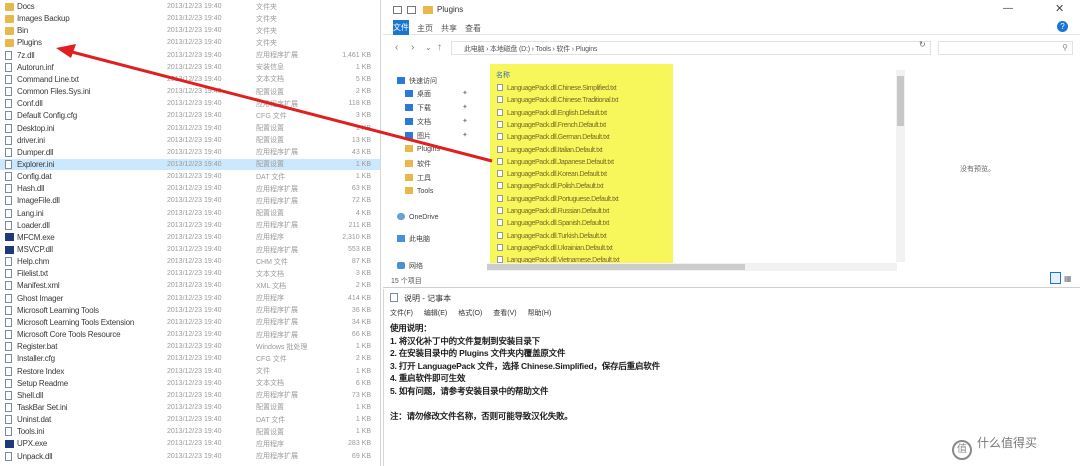  What do you see at coordinates (190, 213) in the screenshot?
I see `file-row: Lang.ini 2013/12/23 19:40 配置设置 4 KB` at bounding box center [190, 213].